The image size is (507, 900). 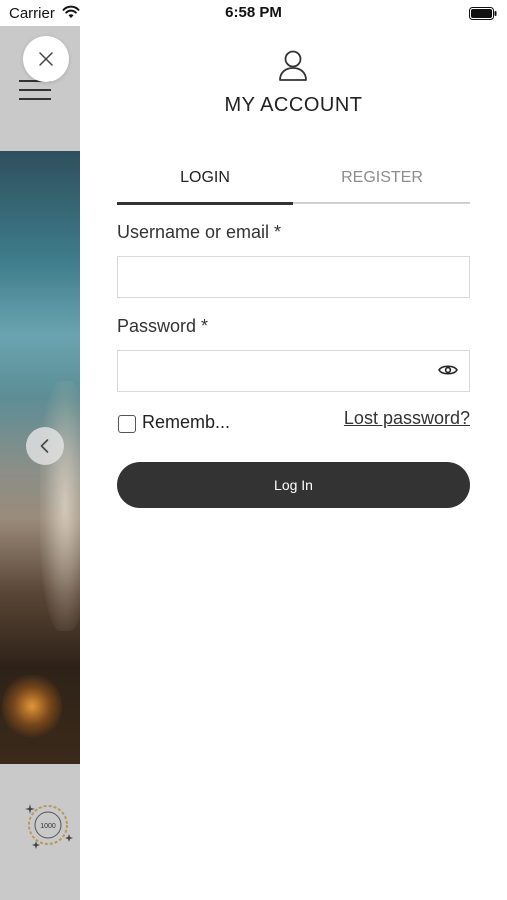 I want to click on status-bar: Carrier 6:58 PM, so click(x=253, y=13).